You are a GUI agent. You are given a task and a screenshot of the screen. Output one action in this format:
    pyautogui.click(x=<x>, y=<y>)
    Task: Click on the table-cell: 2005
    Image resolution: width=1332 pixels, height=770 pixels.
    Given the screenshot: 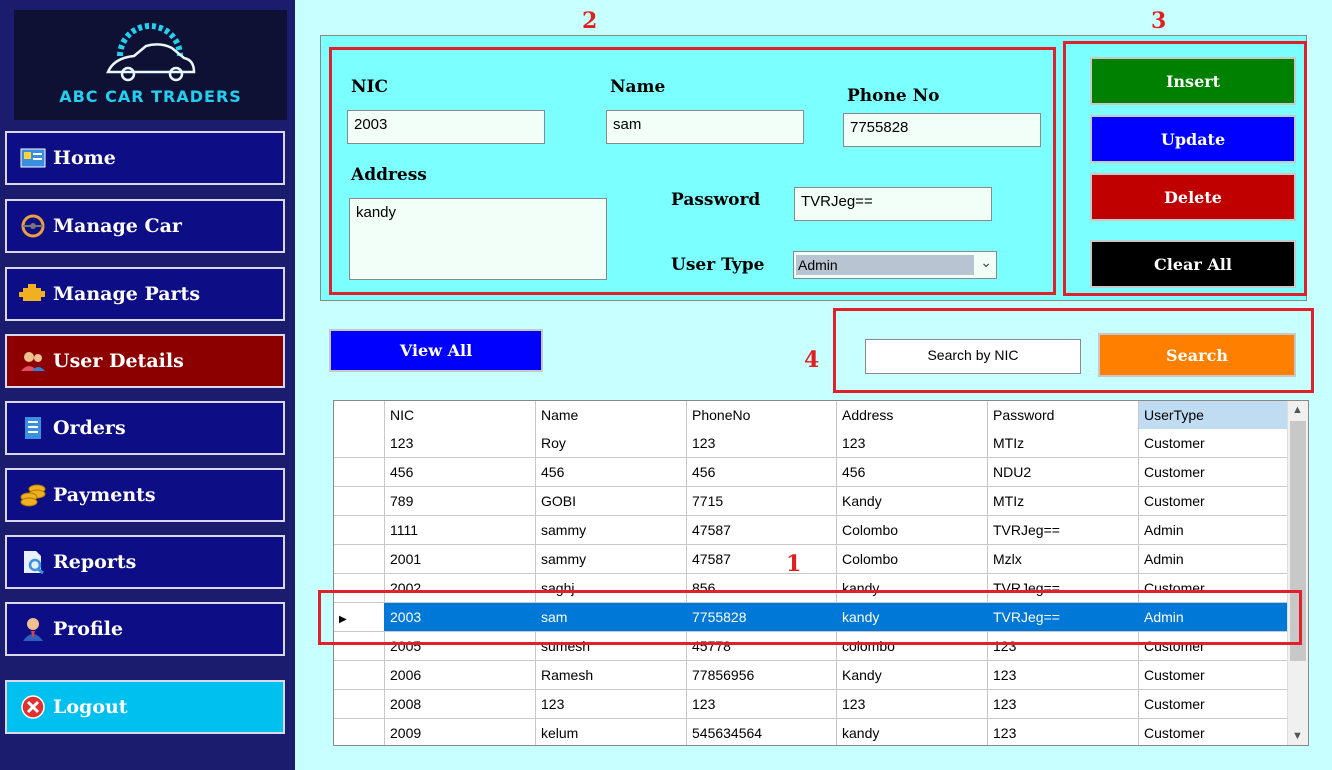 What is the action you would take?
    pyautogui.click(x=459, y=646)
    